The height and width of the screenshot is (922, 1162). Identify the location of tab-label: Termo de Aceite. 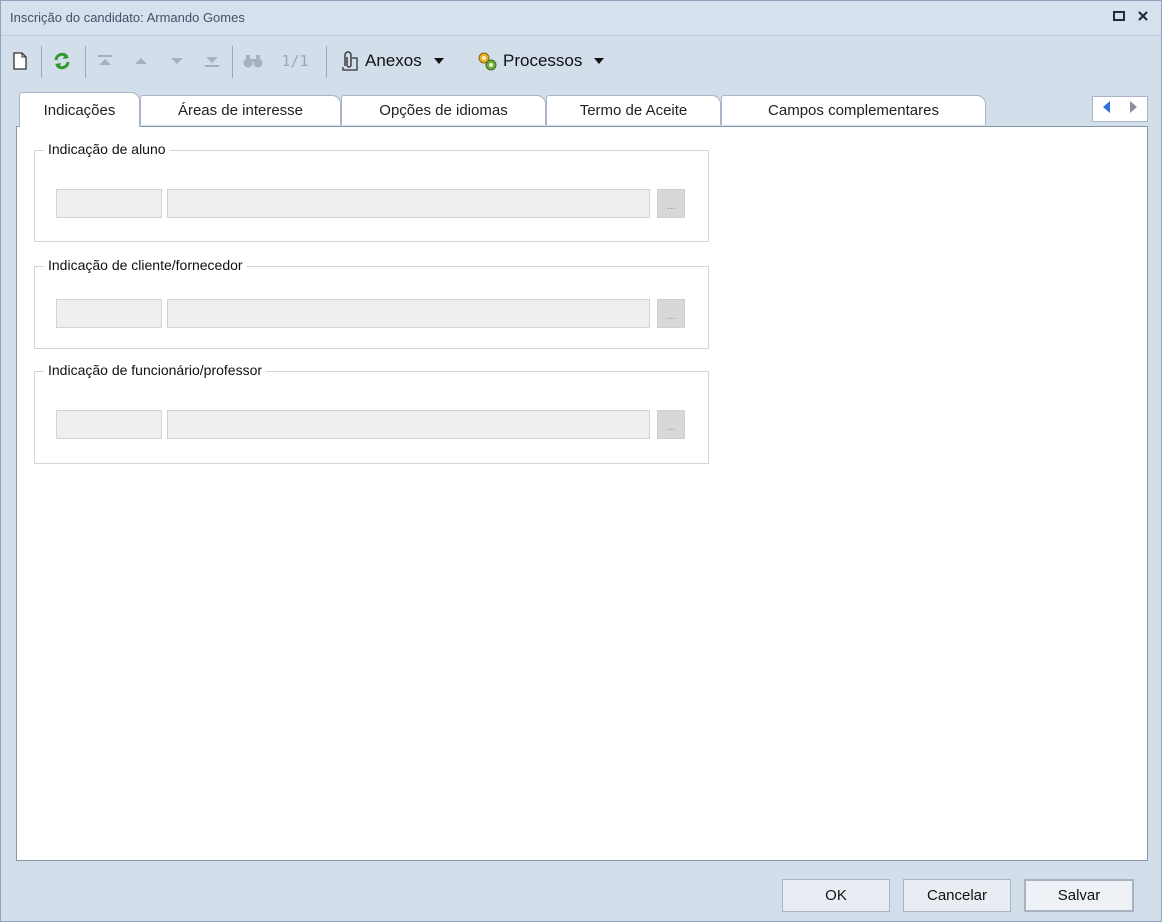
(633, 110).